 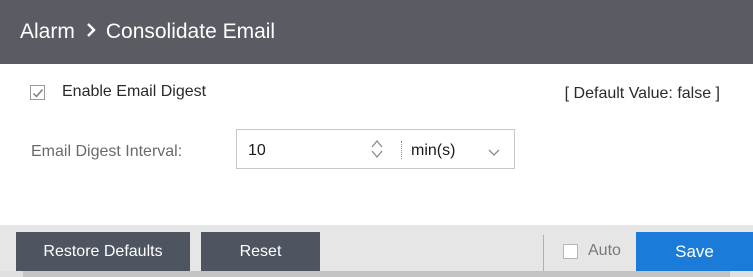 What do you see at coordinates (604, 250) in the screenshot?
I see `auto-label: Auto` at bounding box center [604, 250].